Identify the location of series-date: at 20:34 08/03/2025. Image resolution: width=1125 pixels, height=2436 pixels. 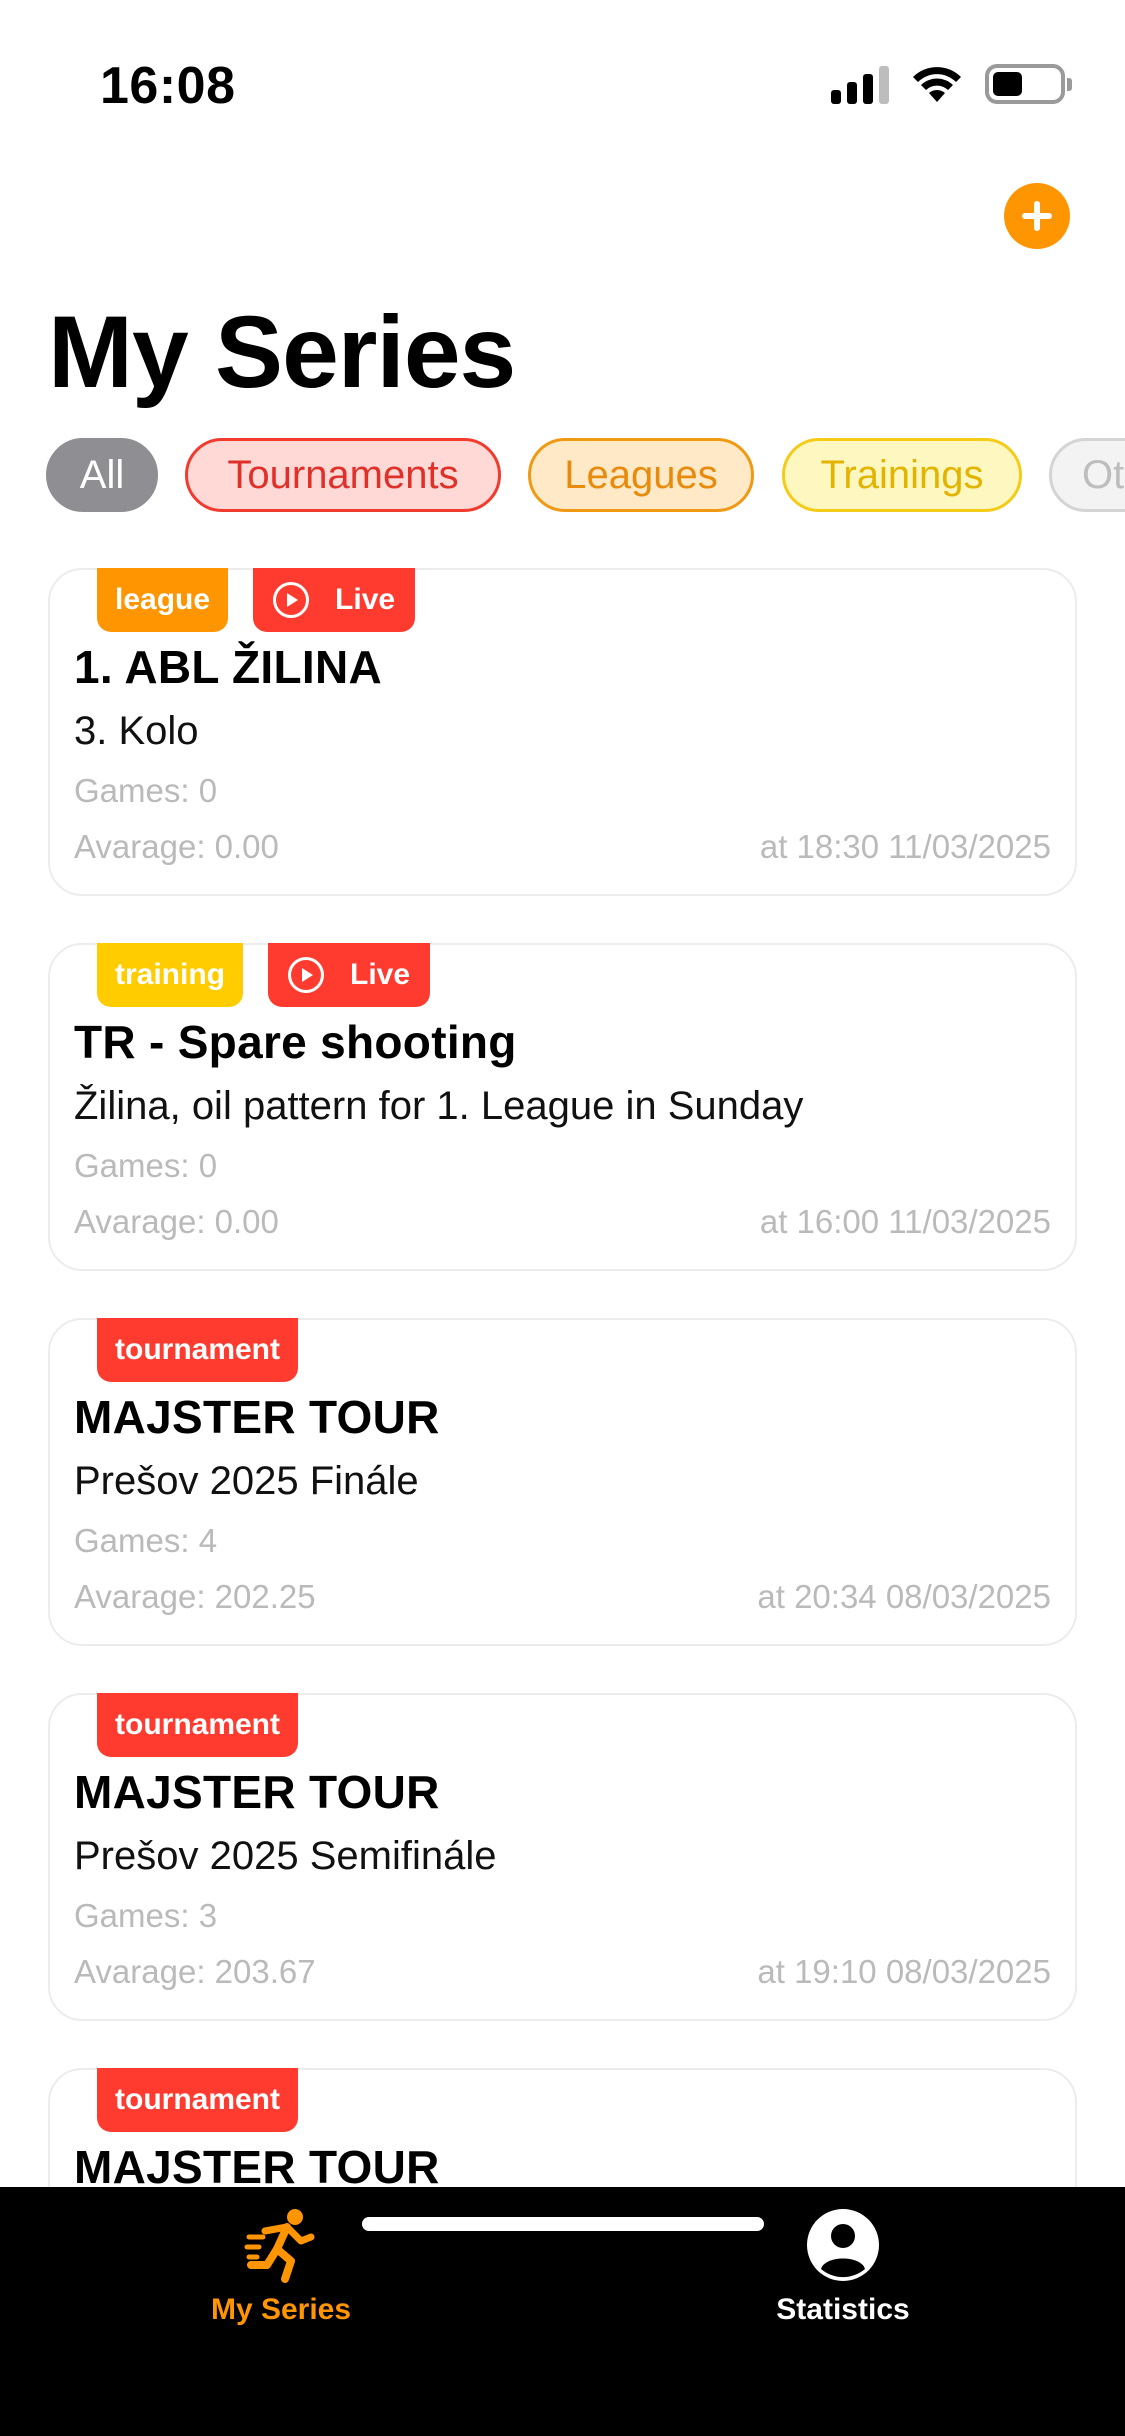
(904, 1596).